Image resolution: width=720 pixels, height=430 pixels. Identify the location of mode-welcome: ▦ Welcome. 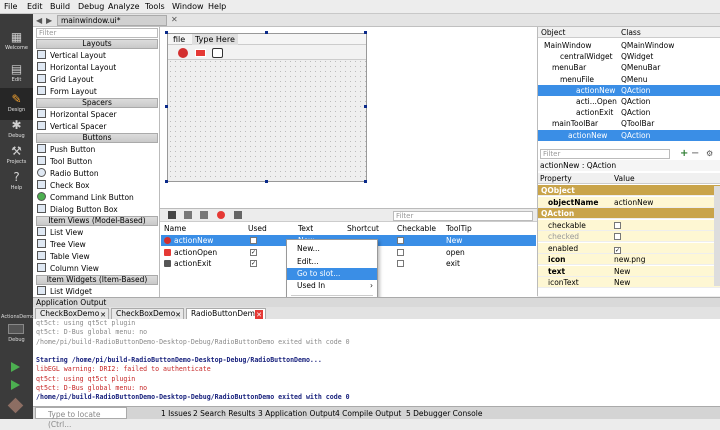
(16, 42).